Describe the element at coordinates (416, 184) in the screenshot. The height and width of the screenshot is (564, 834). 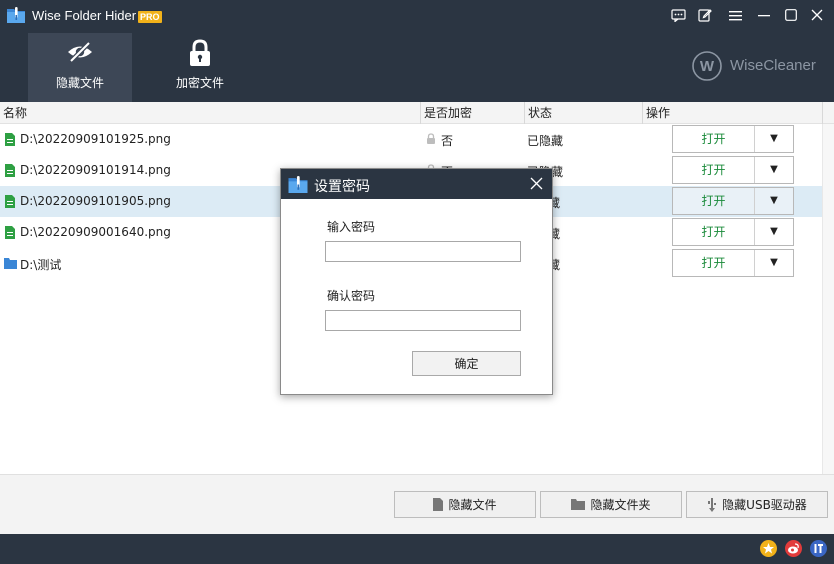
I see `dialog-title-bar: 设置密码` at that location.